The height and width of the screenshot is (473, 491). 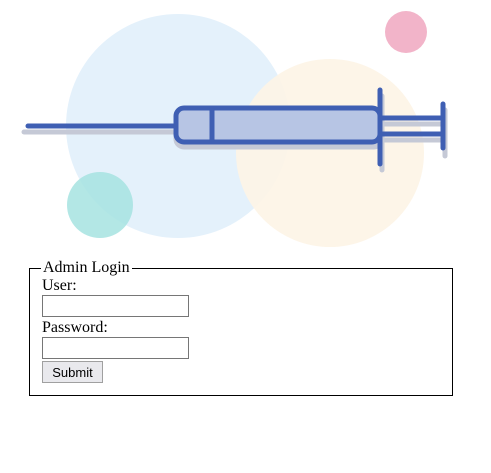 I want to click on submit-button: Submit, so click(x=72, y=372).